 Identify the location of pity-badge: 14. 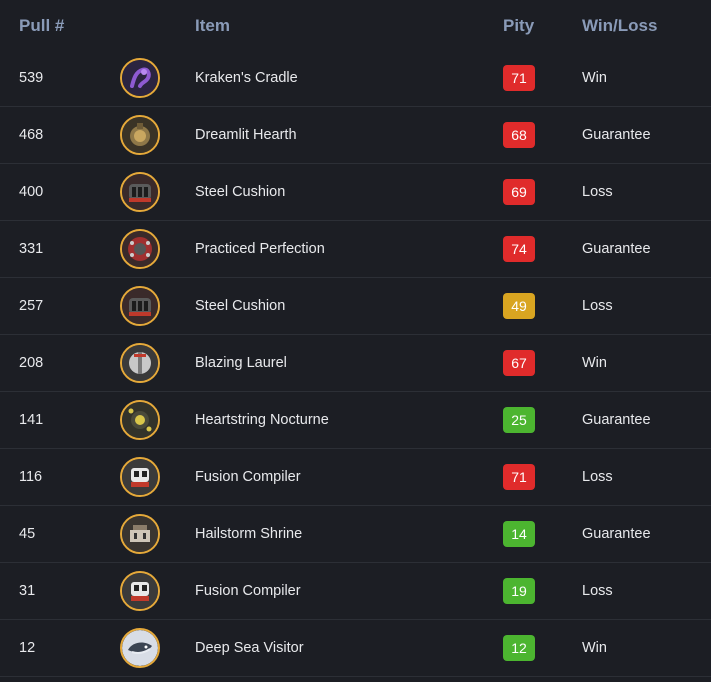
(519, 534).